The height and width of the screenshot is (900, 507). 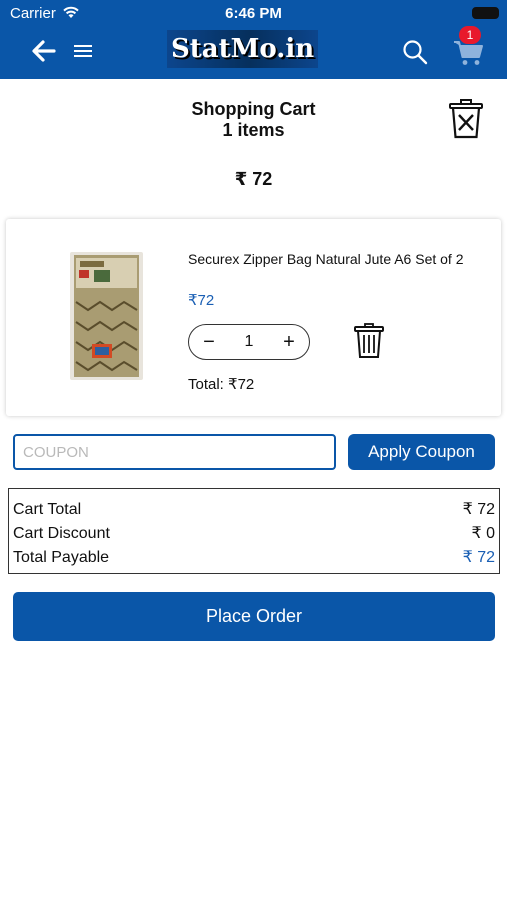 I want to click on app-header: Carrier 6:46 PM StatMo.in 1, so click(x=253, y=39).